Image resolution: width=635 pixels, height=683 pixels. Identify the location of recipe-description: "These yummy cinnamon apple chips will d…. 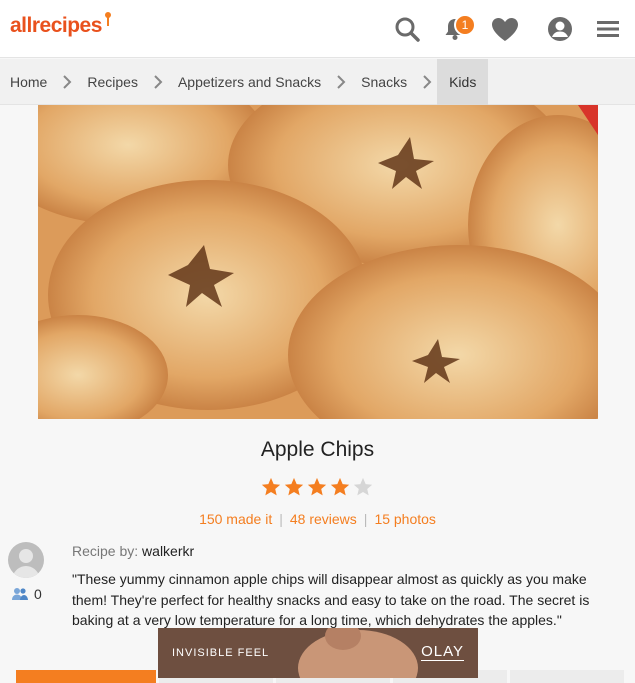
(331, 599).